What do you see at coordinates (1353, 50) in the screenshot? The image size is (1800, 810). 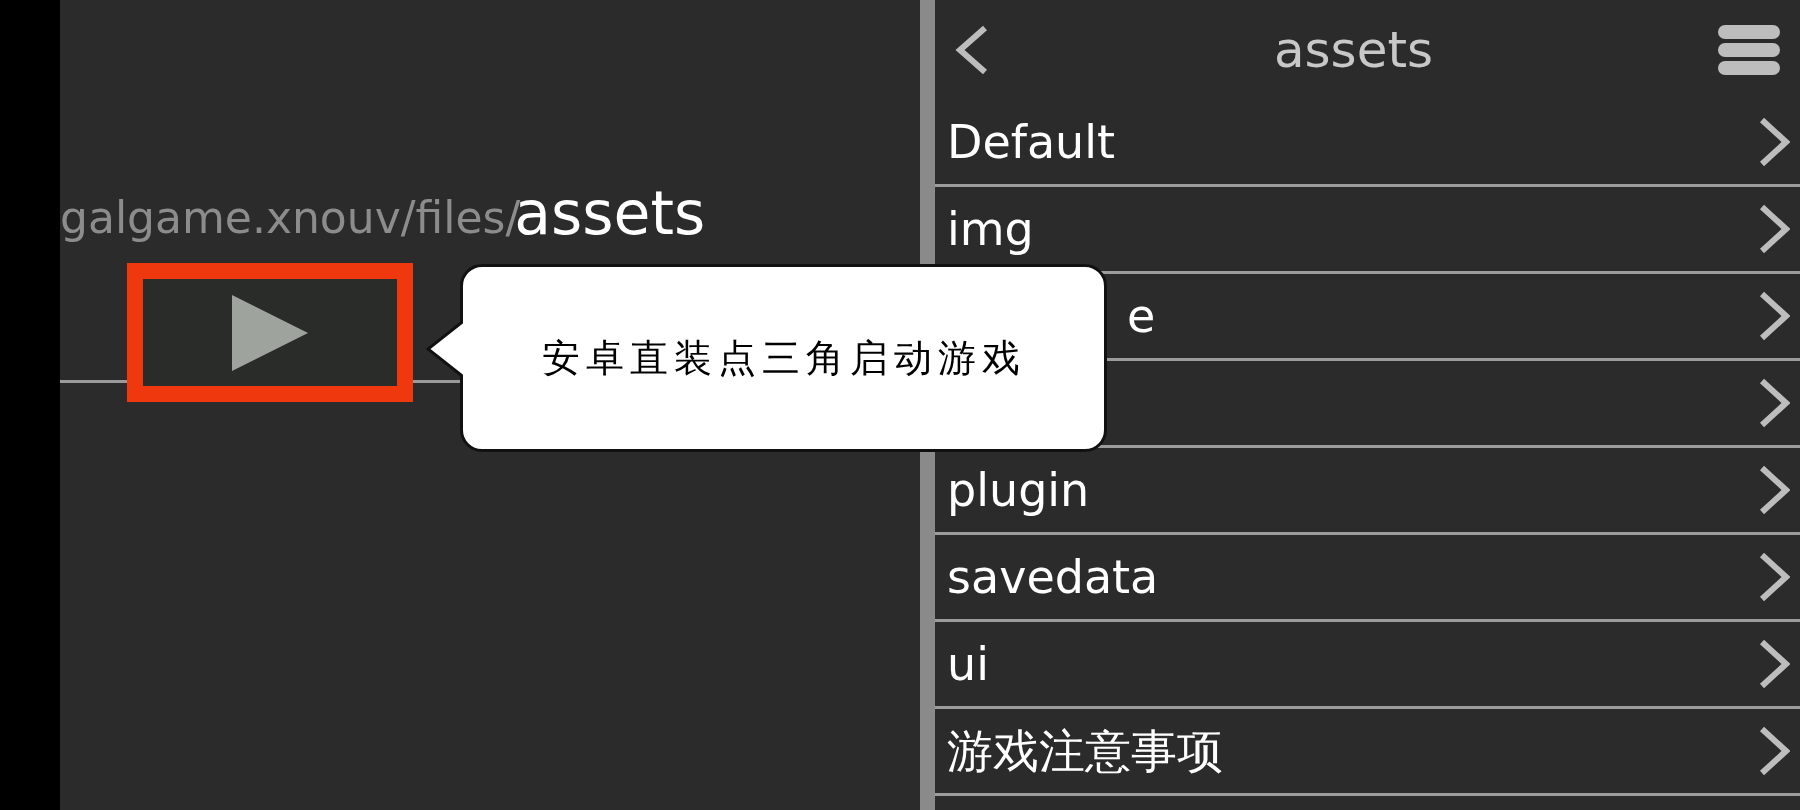 I see `folder-title: assets` at bounding box center [1353, 50].